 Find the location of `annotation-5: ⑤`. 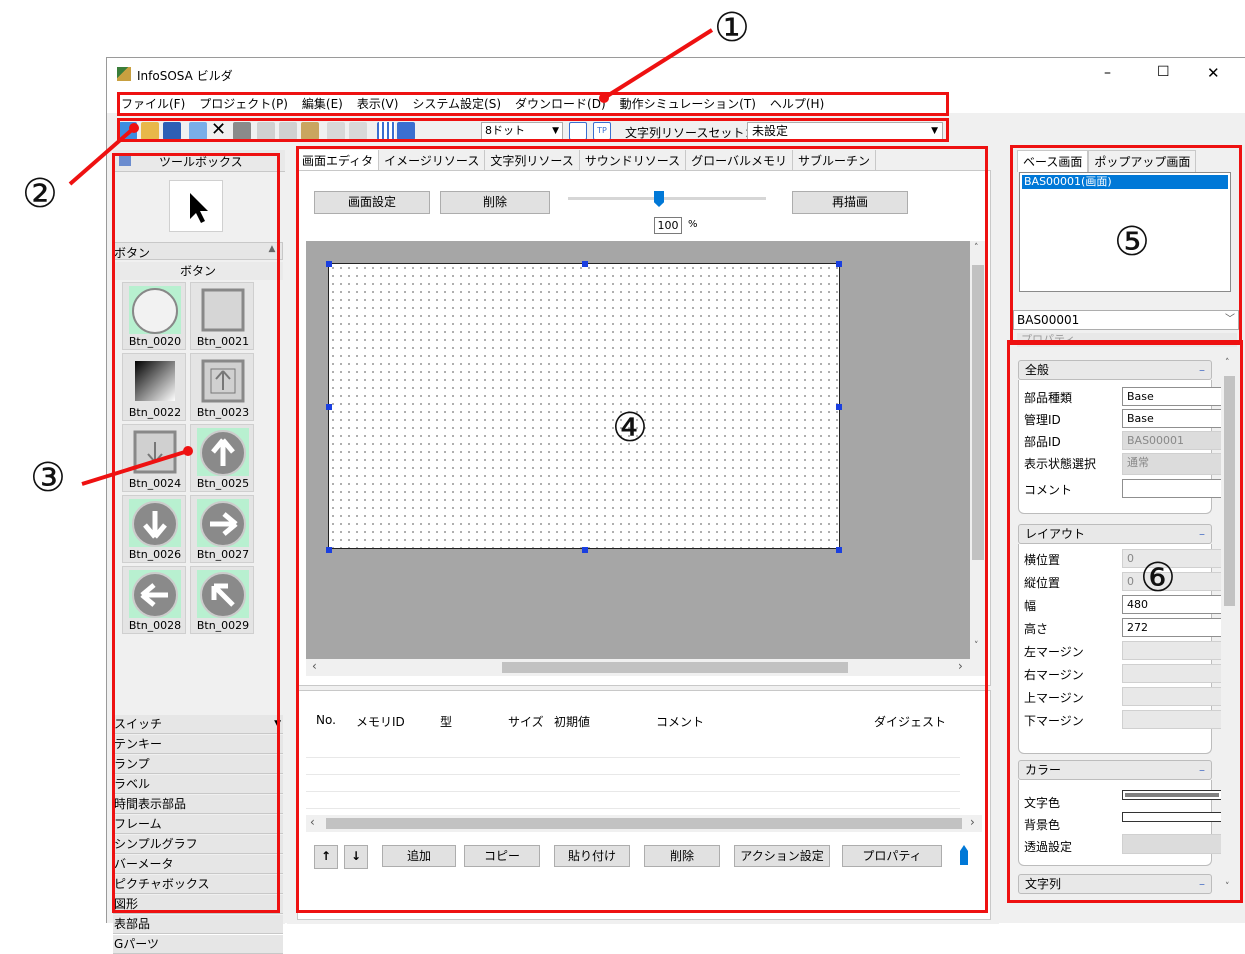

annotation-5: ⑤ is located at coordinates (1132, 242).